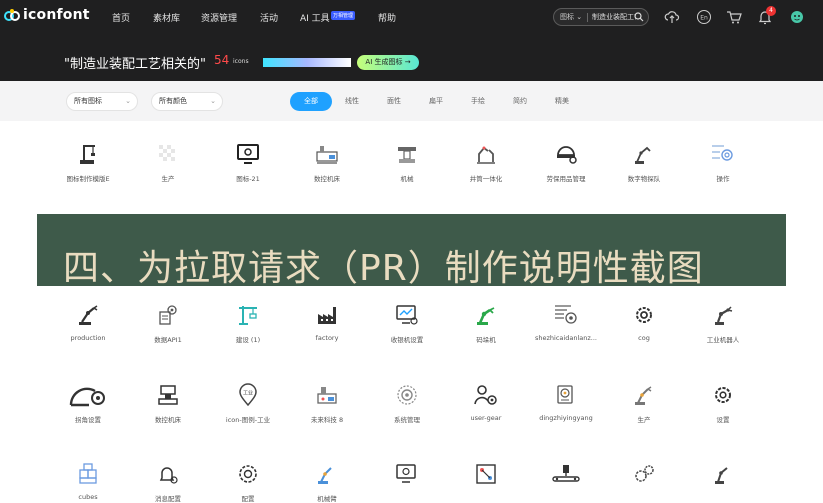 The height and width of the screenshot is (503, 823). I want to click on search-input: 图标 ⌄ 制造业装配工艺, so click(601, 17).